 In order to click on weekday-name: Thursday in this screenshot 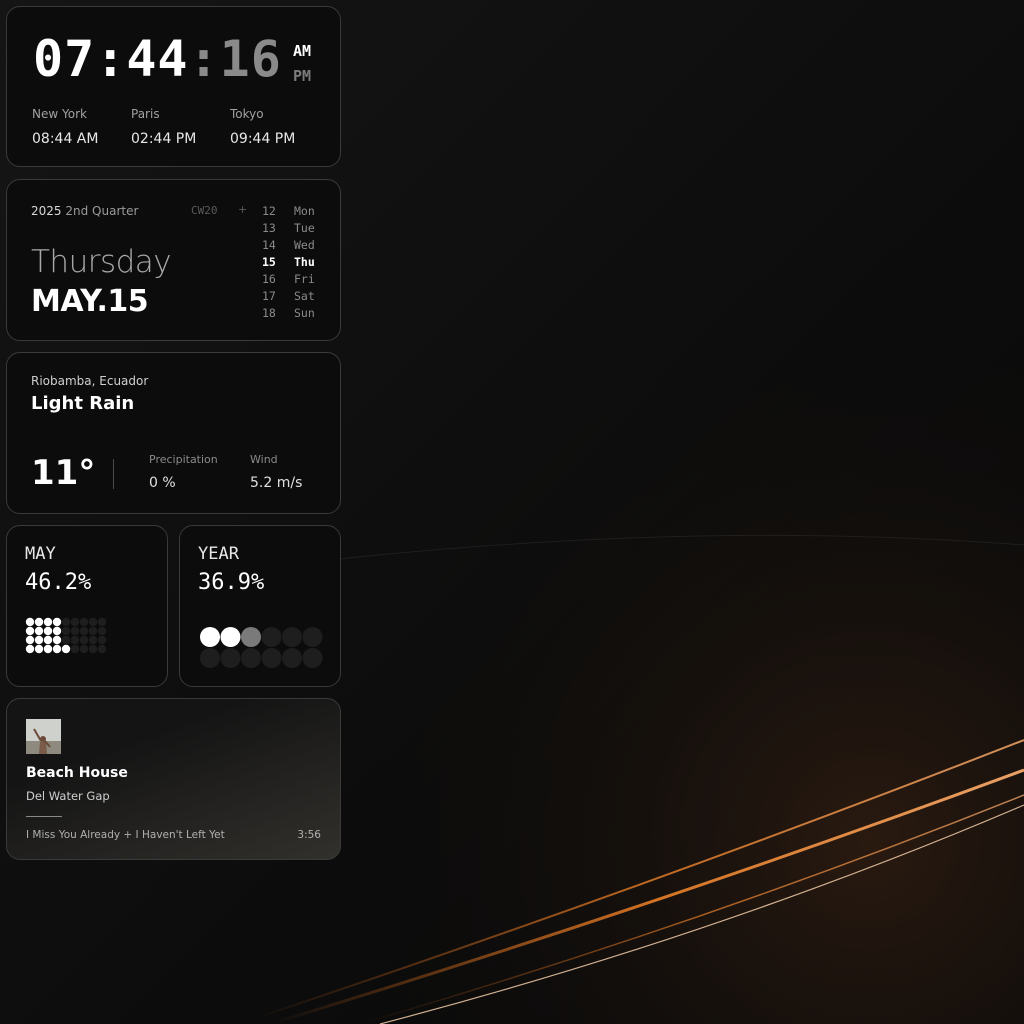, I will do `click(101, 262)`.